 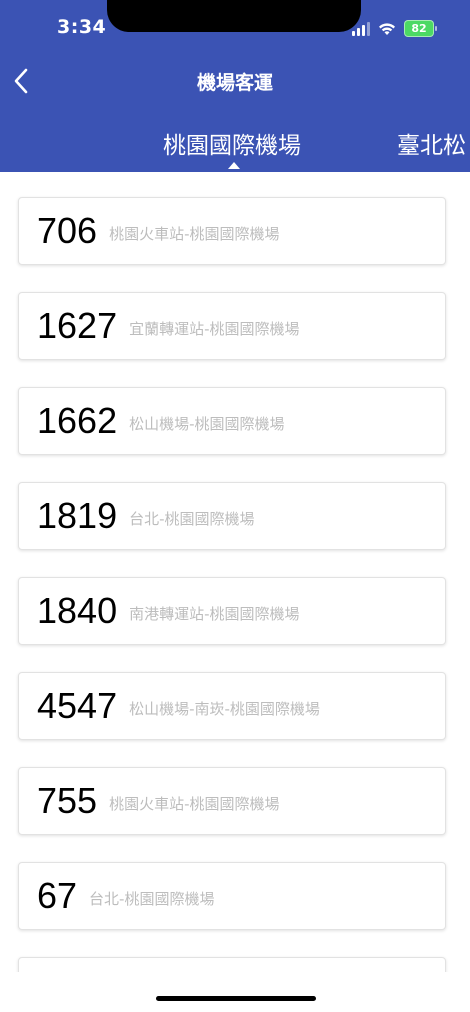 I want to click on status-icons: 82, so click(x=394, y=28).